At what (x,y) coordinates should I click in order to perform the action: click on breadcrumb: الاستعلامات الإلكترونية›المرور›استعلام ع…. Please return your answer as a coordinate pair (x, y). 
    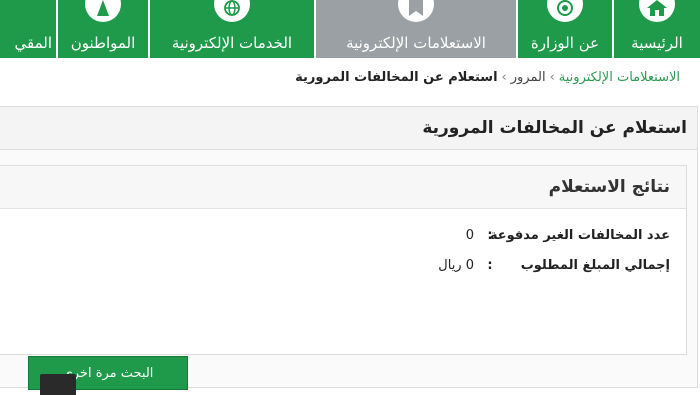
    Looking at the image, I should click on (487, 77).